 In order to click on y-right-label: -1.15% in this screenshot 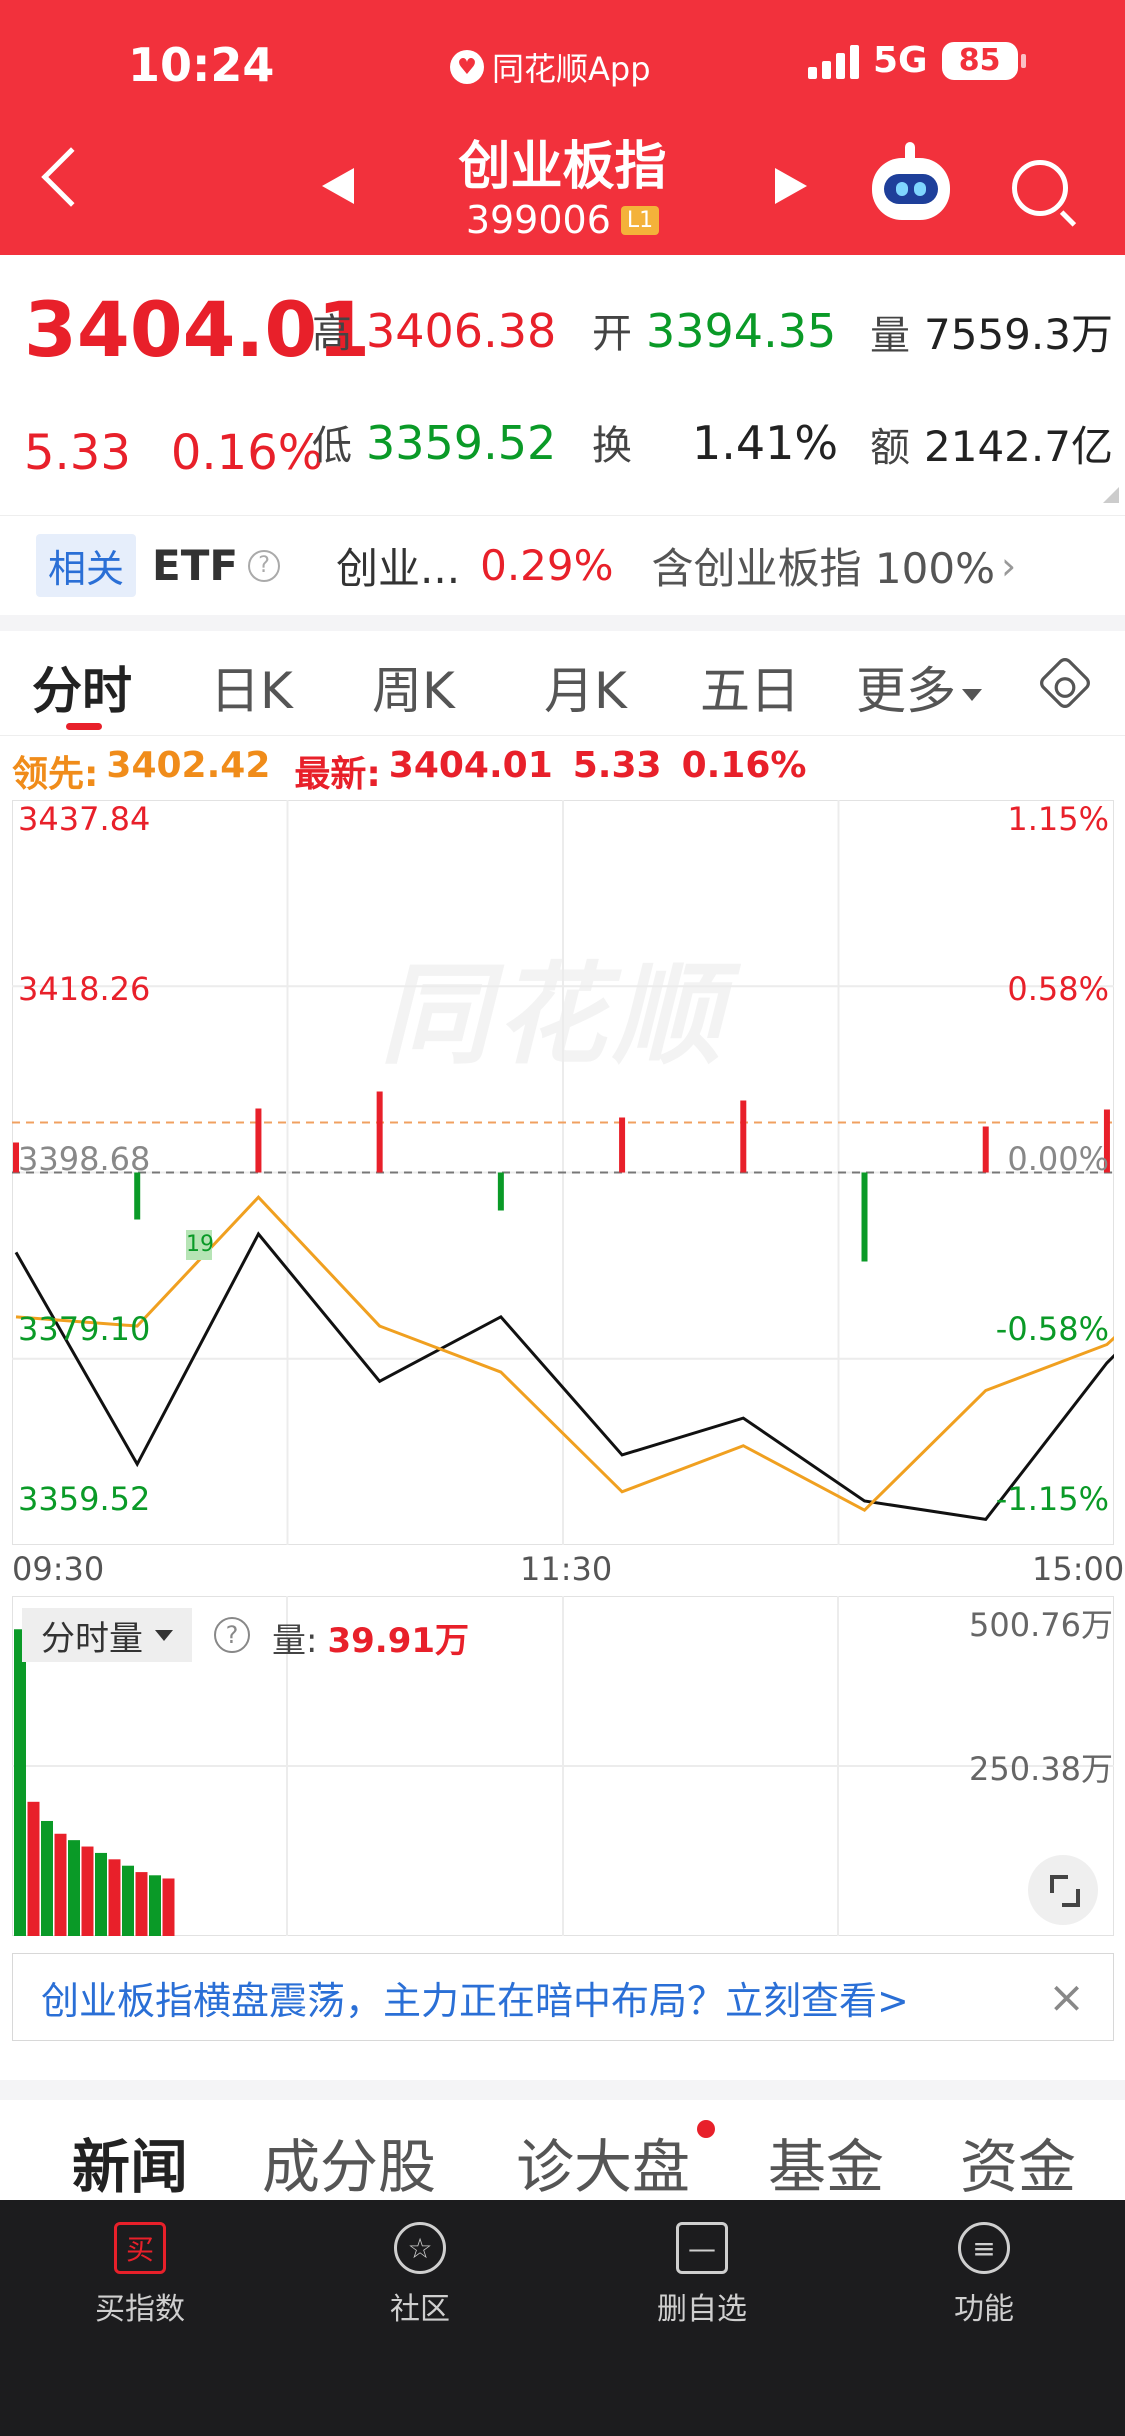, I will do `click(1052, 1499)`.